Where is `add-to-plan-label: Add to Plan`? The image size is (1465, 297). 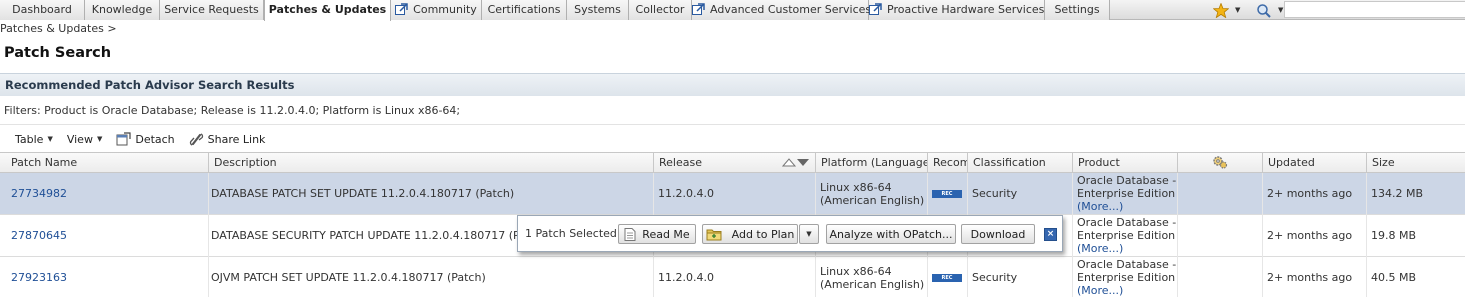 add-to-plan-label: Add to Plan is located at coordinates (763, 234).